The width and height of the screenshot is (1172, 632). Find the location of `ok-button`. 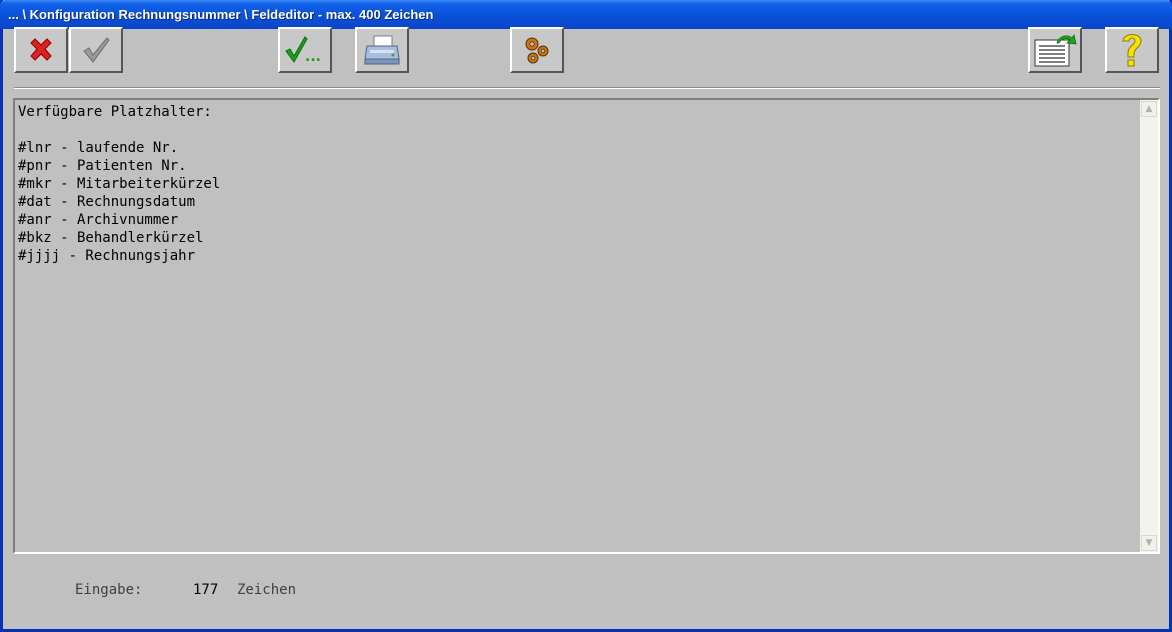

ok-button is located at coordinates (96, 50).